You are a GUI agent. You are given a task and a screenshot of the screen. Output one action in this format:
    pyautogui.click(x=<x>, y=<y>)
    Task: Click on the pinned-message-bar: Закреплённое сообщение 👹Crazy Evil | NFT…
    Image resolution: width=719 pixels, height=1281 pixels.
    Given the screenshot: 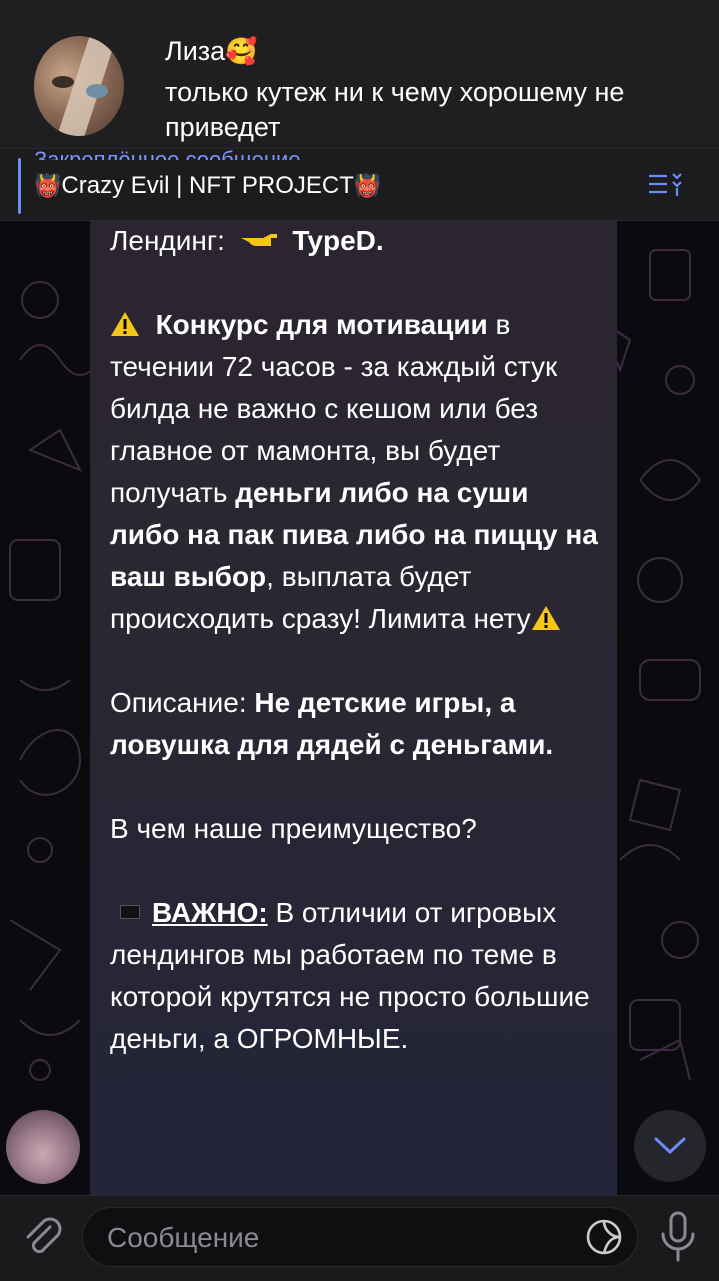 What is the action you would take?
    pyautogui.click(x=359, y=184)
    